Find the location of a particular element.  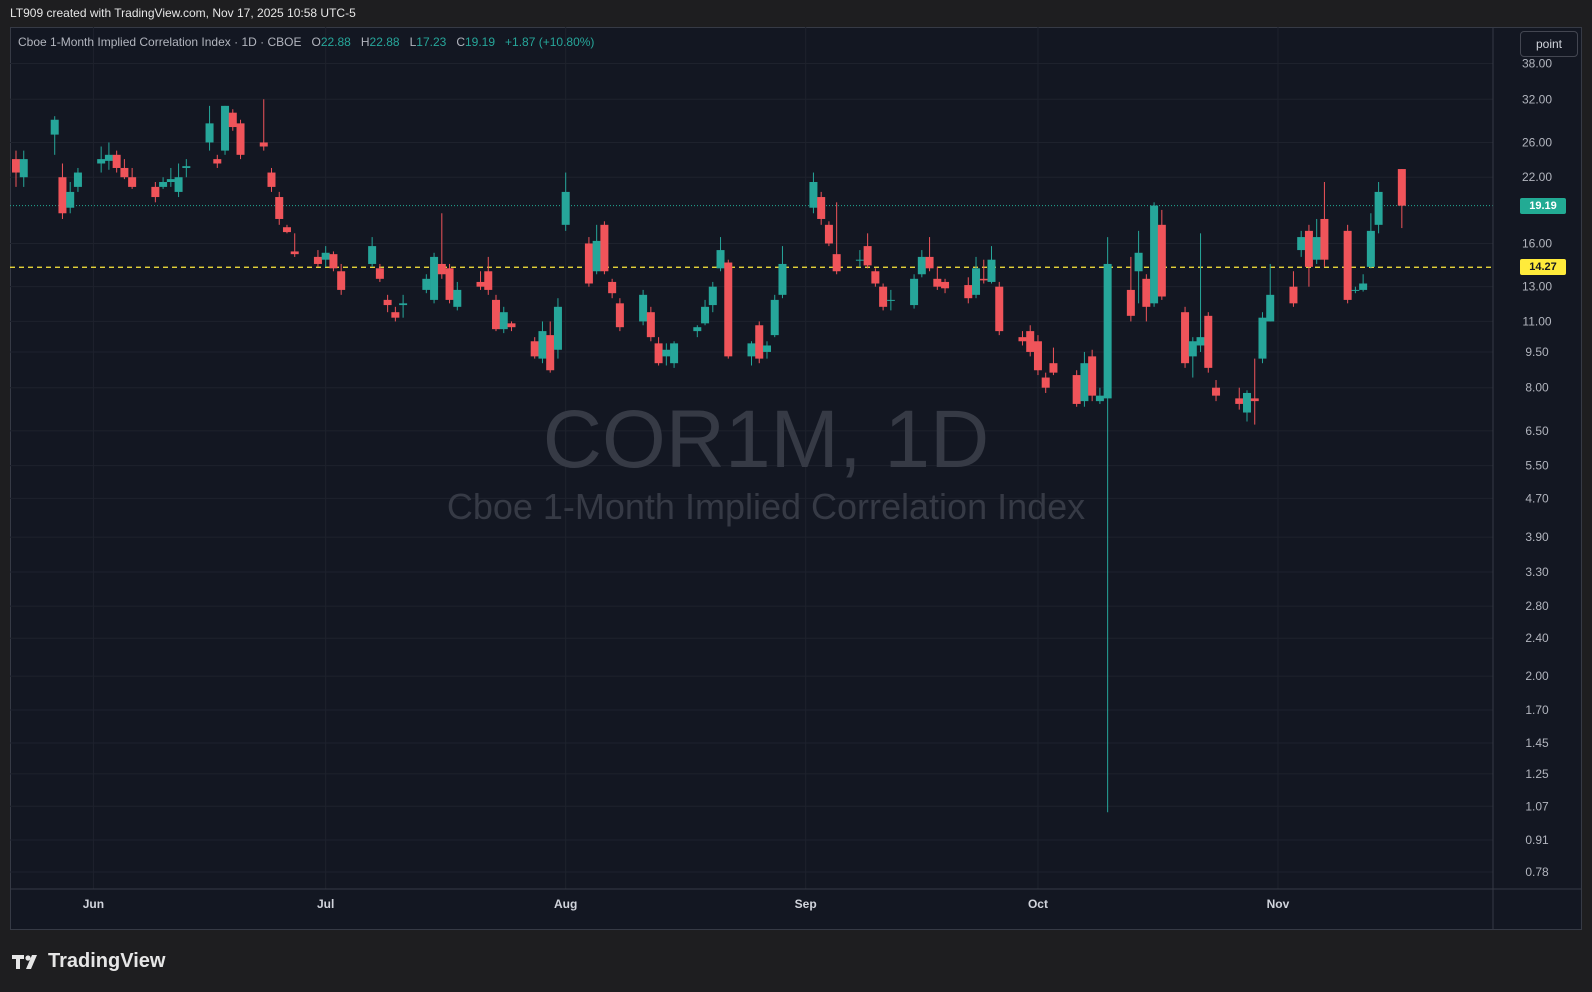

scale-mode-button: point is located at coordinates (1549, 44).